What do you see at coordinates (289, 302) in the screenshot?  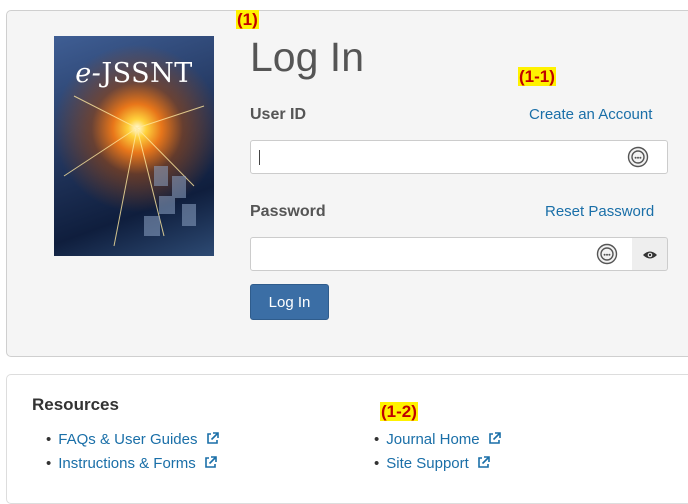 I see `login-button: Log In` at bounding box center [289, 302].